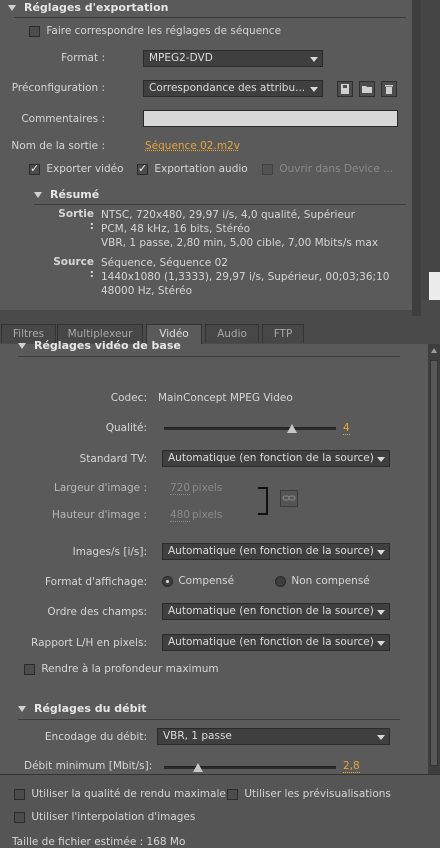 This screenshot has width=440, height=848. I want to click on field-order-value: Automatique (en fonction de la source), so click(271, 611).